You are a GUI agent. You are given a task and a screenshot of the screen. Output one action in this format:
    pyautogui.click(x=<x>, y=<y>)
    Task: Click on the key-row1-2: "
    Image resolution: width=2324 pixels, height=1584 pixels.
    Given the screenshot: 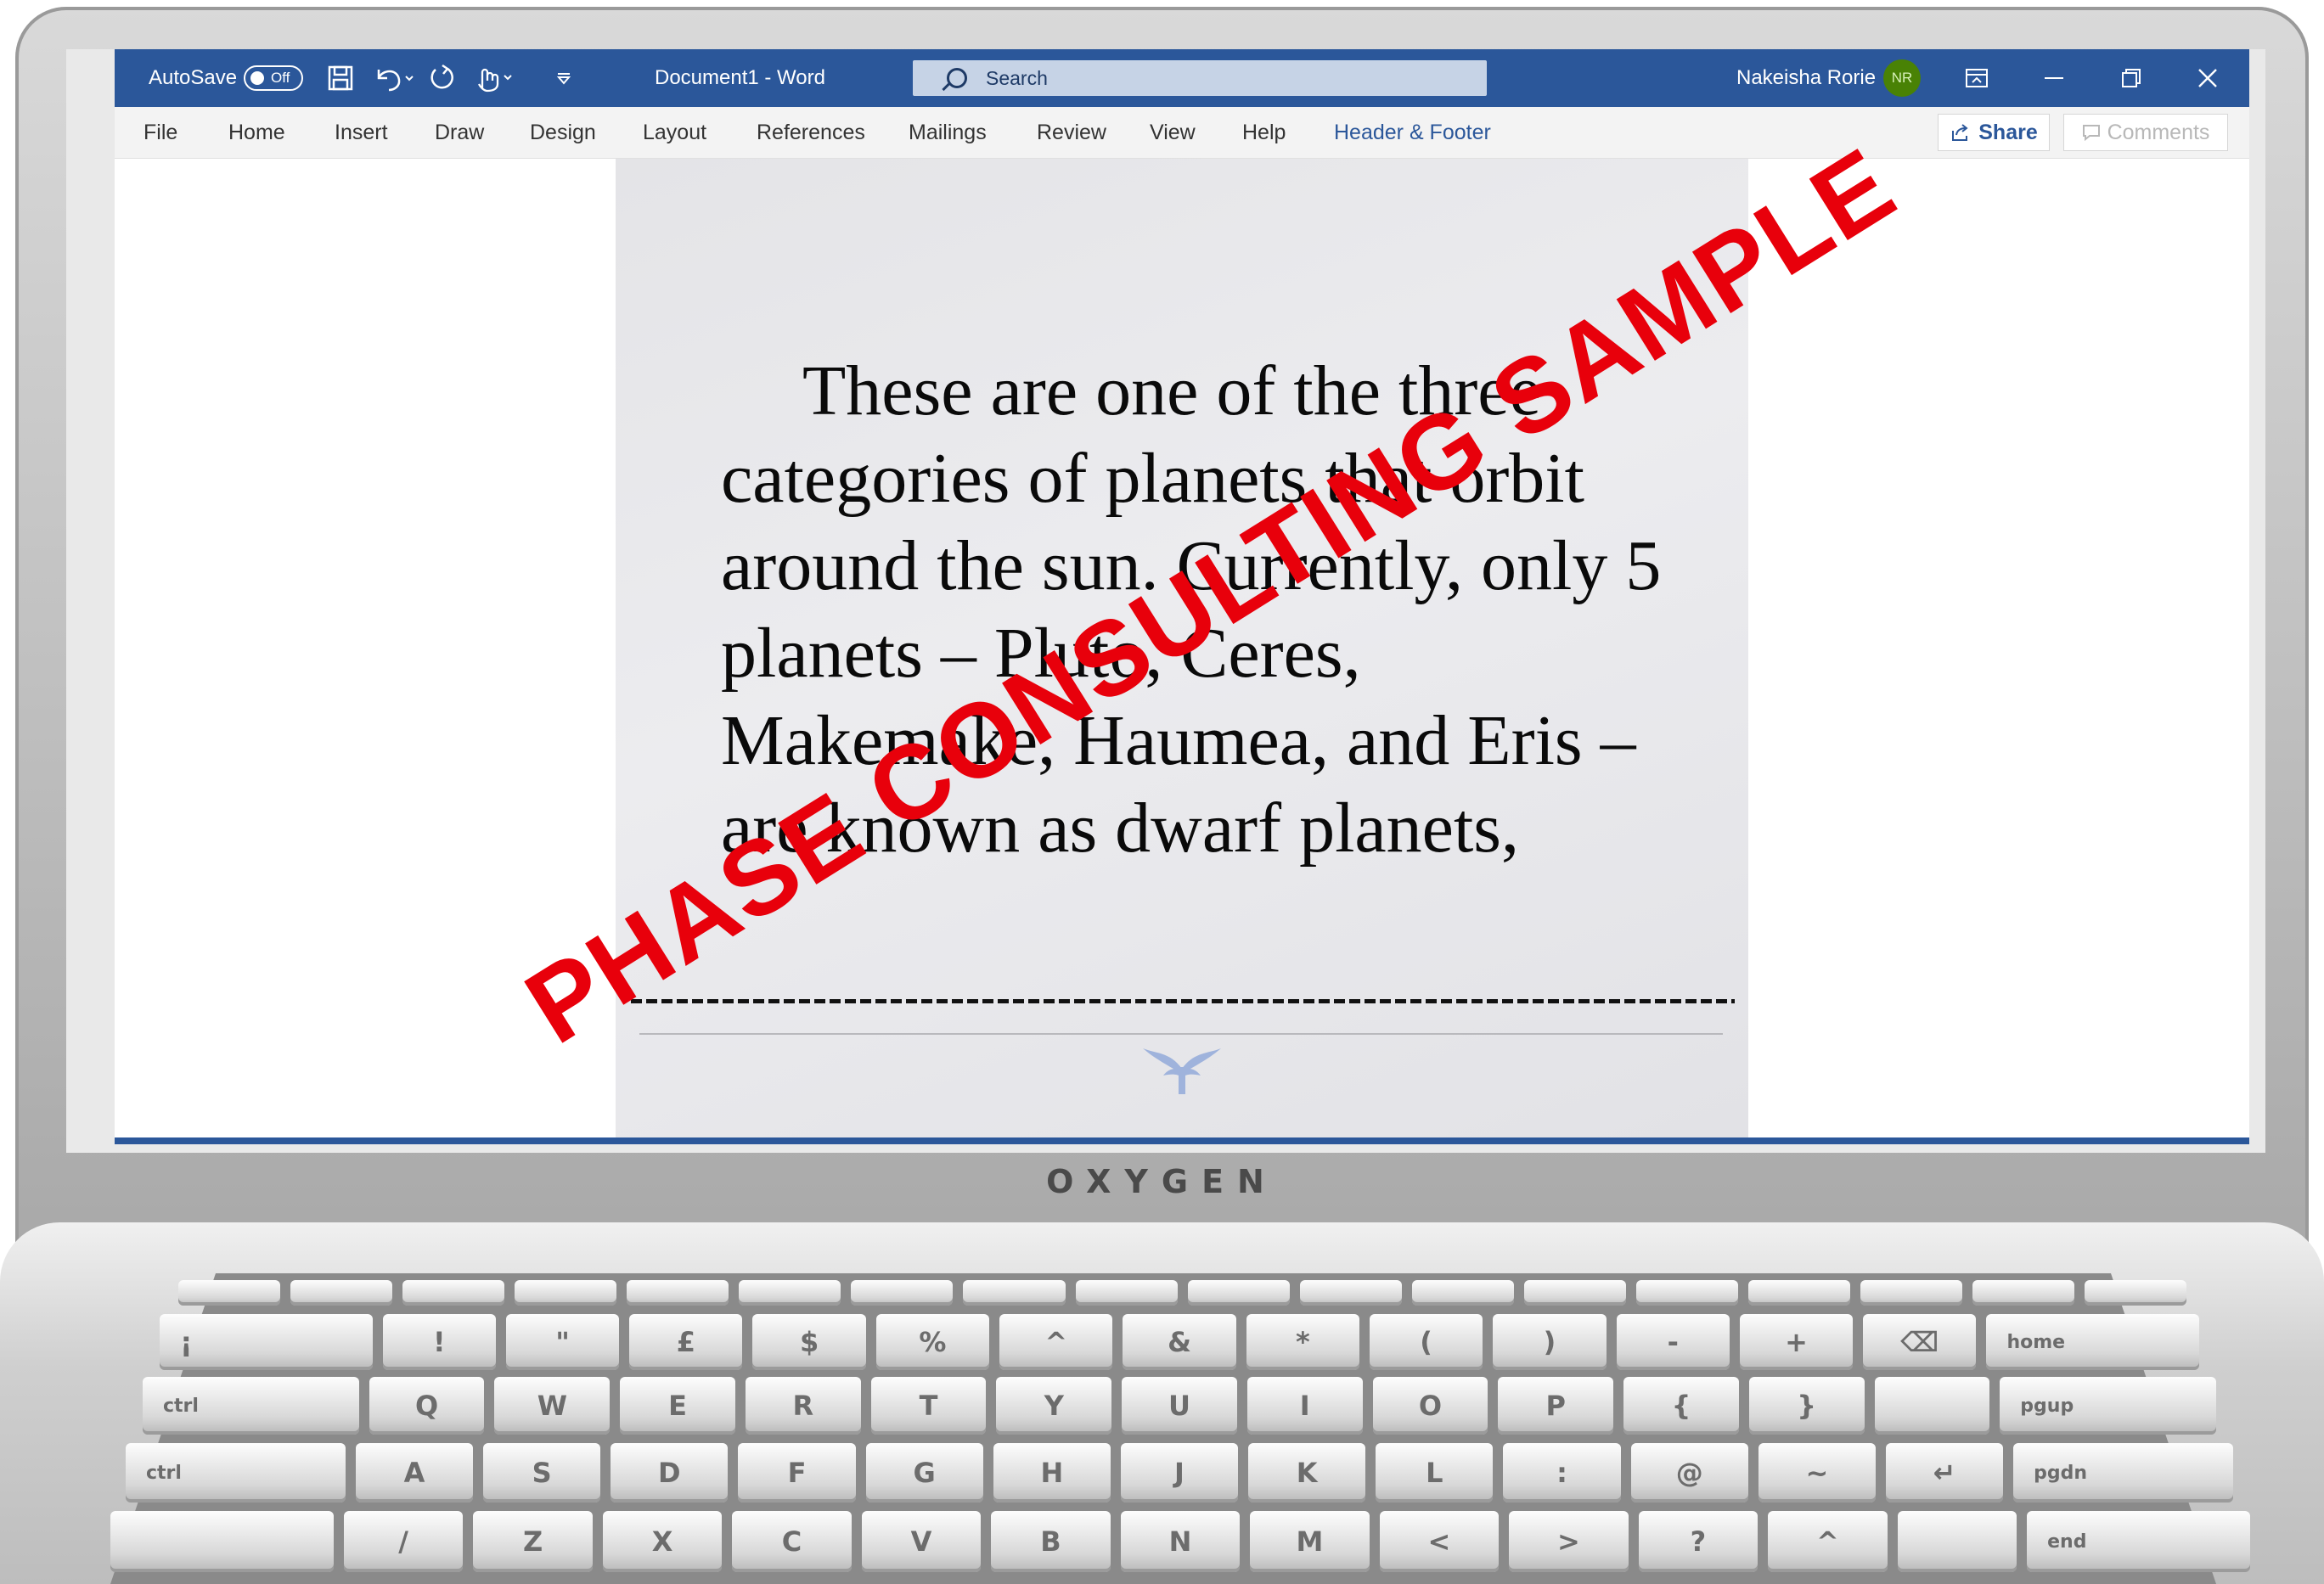 What is the action you would take?
    pyautogui.click(x=562, y=1342)
    